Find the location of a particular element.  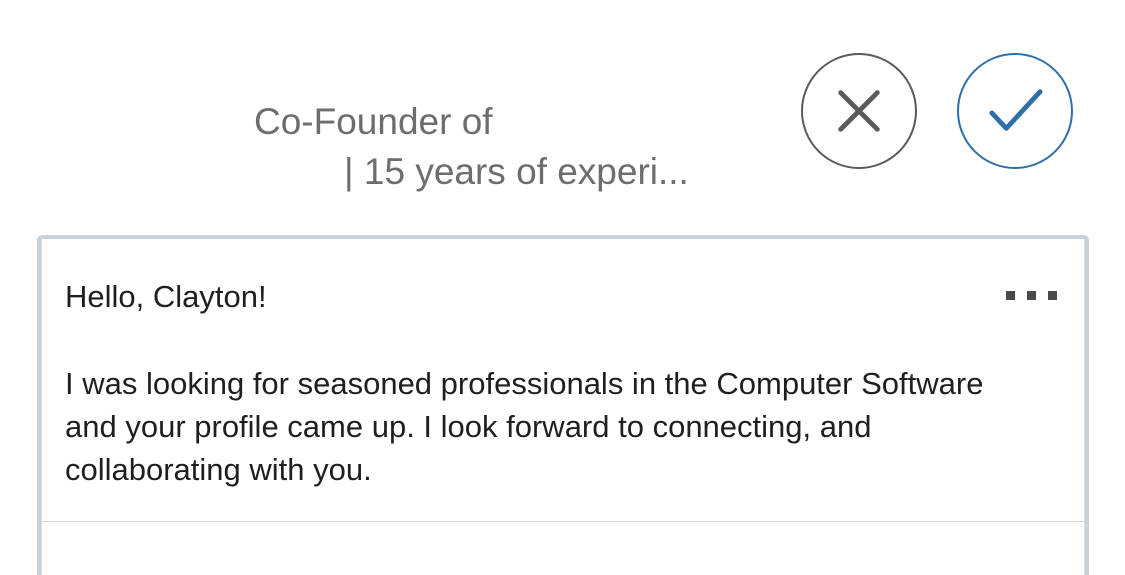

message-greeting: Hello, Clayton! is located at coordinates (166, 296).